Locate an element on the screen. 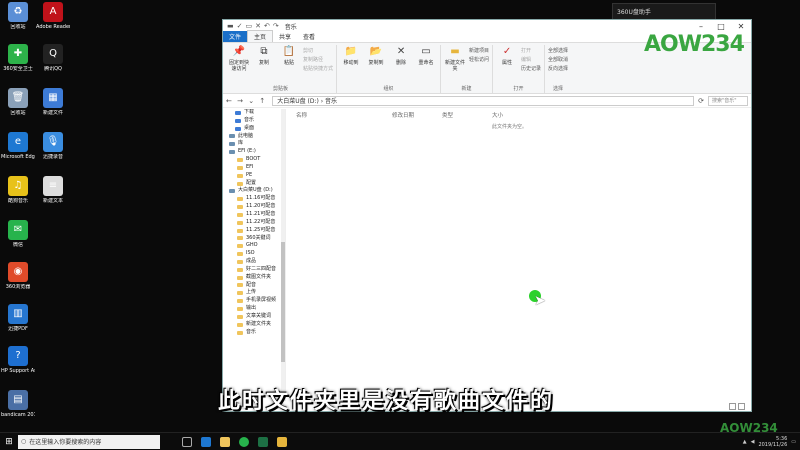 This screenshot has width=800, height=450. desktop-icon: ▤ bandicam 2019-11-26 is located at coordinates (18, 404).